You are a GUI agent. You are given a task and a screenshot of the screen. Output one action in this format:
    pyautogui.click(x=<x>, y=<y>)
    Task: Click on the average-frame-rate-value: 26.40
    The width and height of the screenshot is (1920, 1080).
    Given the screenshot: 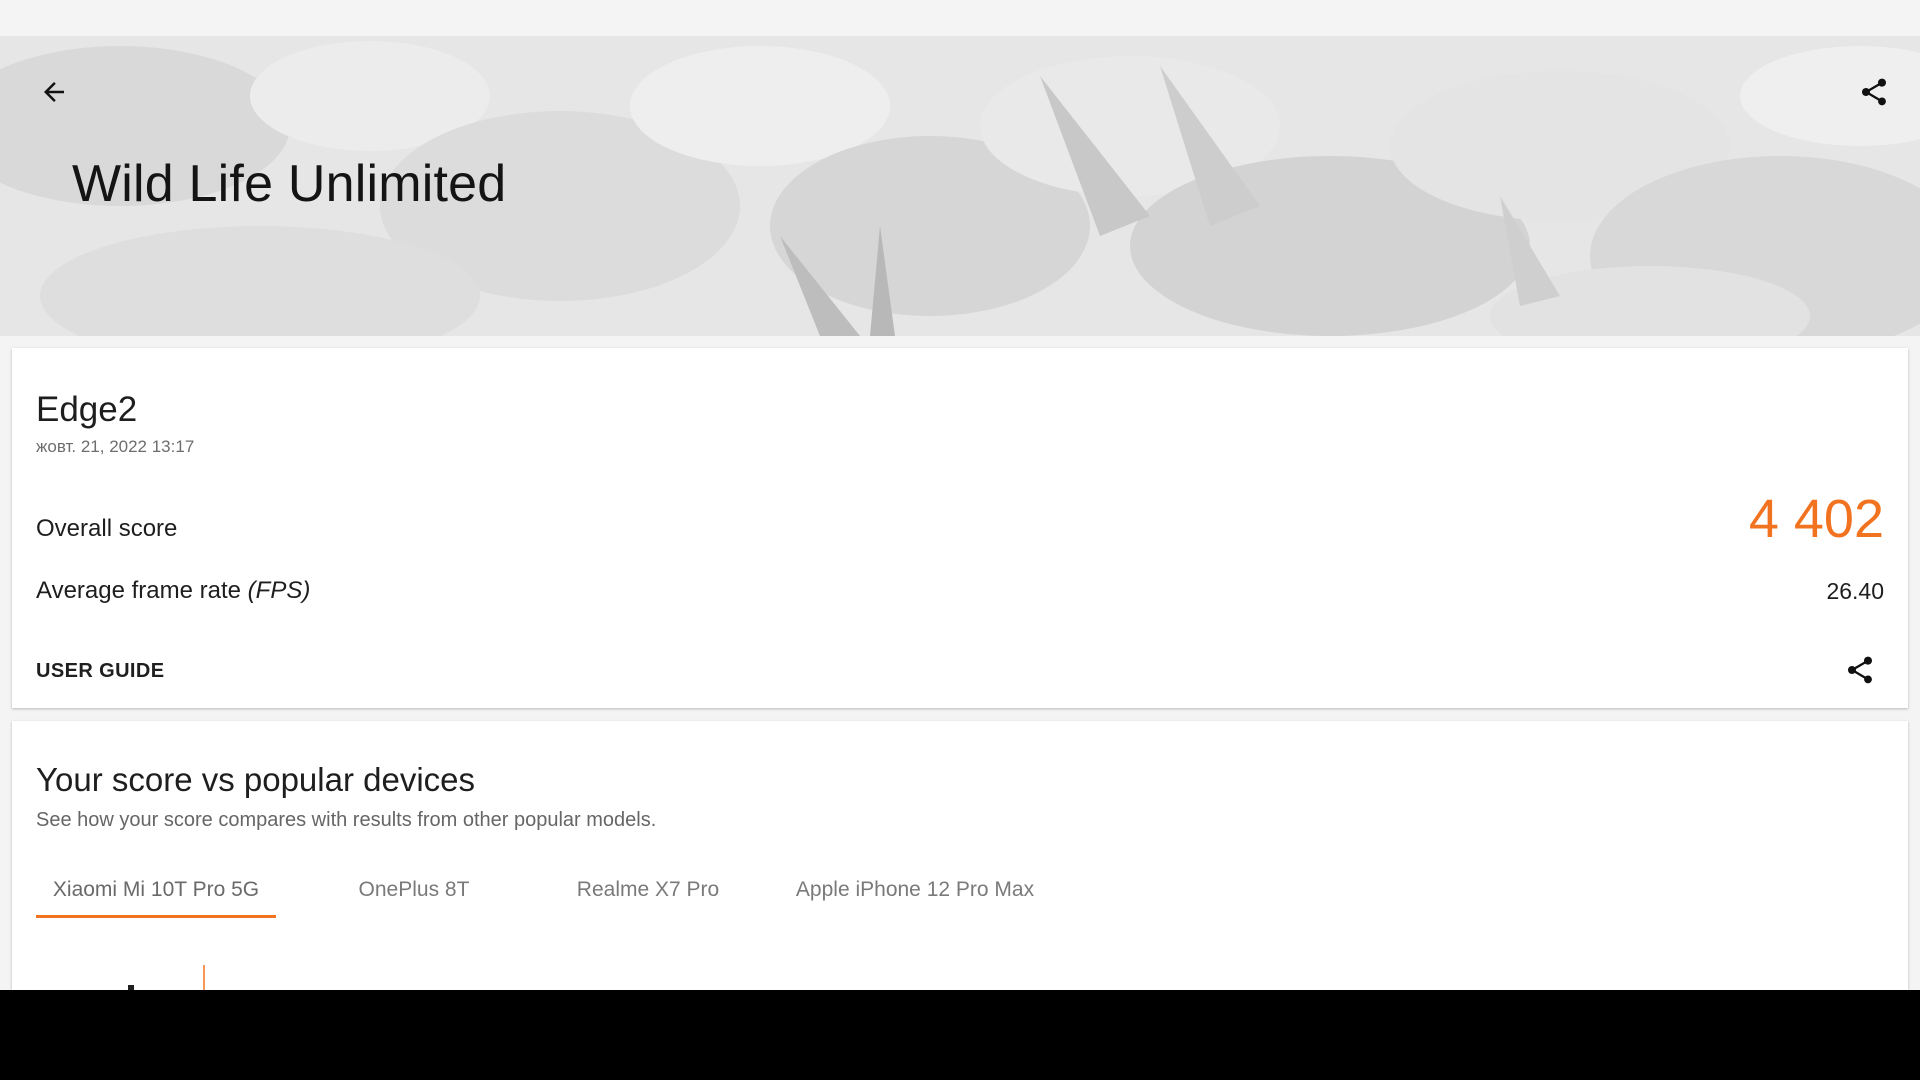 What is the action you would take?
    pyautogui.click(x=1855, y=591)
    